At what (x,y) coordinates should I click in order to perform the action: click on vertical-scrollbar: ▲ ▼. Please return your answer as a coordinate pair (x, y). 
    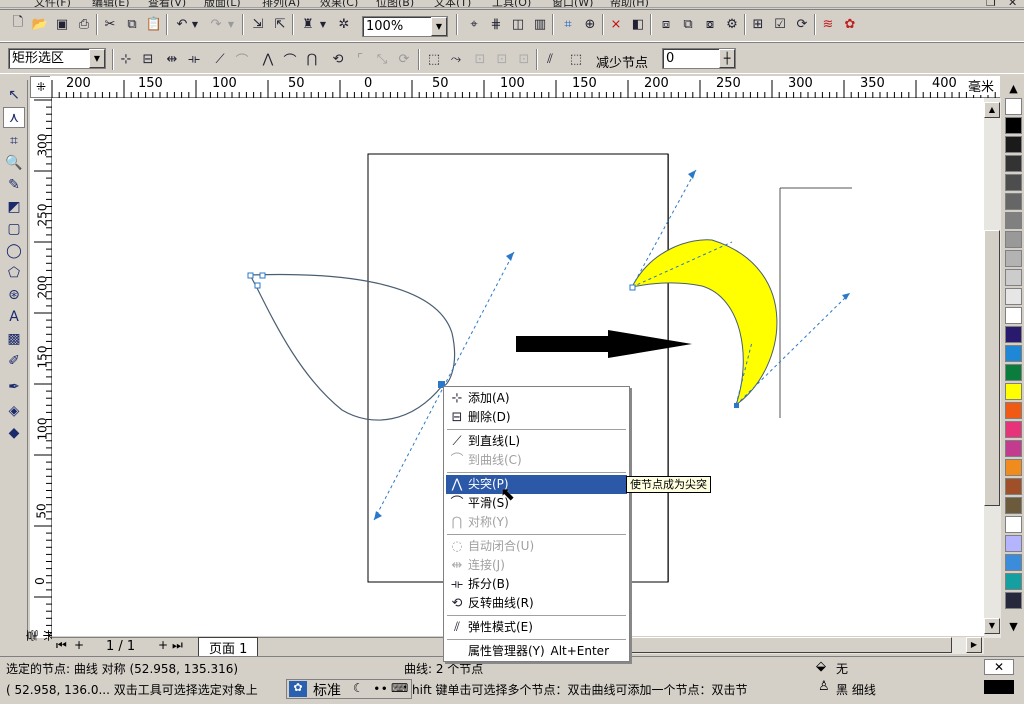
    Looking at the image, I should click on (992, 368).